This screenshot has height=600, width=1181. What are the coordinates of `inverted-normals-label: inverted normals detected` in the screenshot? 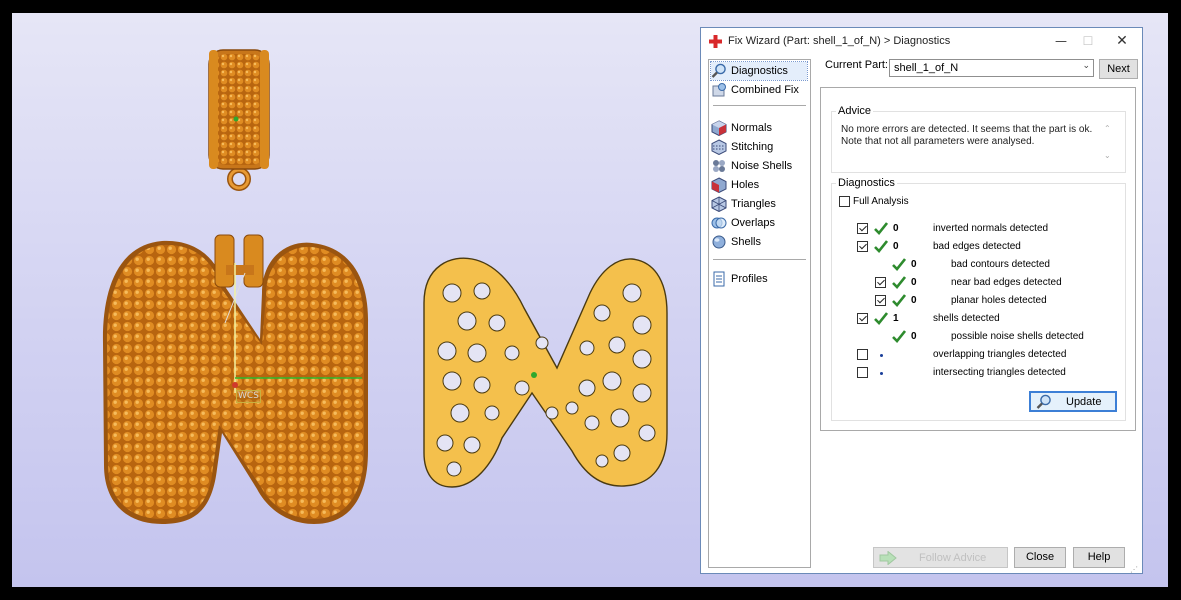 It's located at (991, 228).